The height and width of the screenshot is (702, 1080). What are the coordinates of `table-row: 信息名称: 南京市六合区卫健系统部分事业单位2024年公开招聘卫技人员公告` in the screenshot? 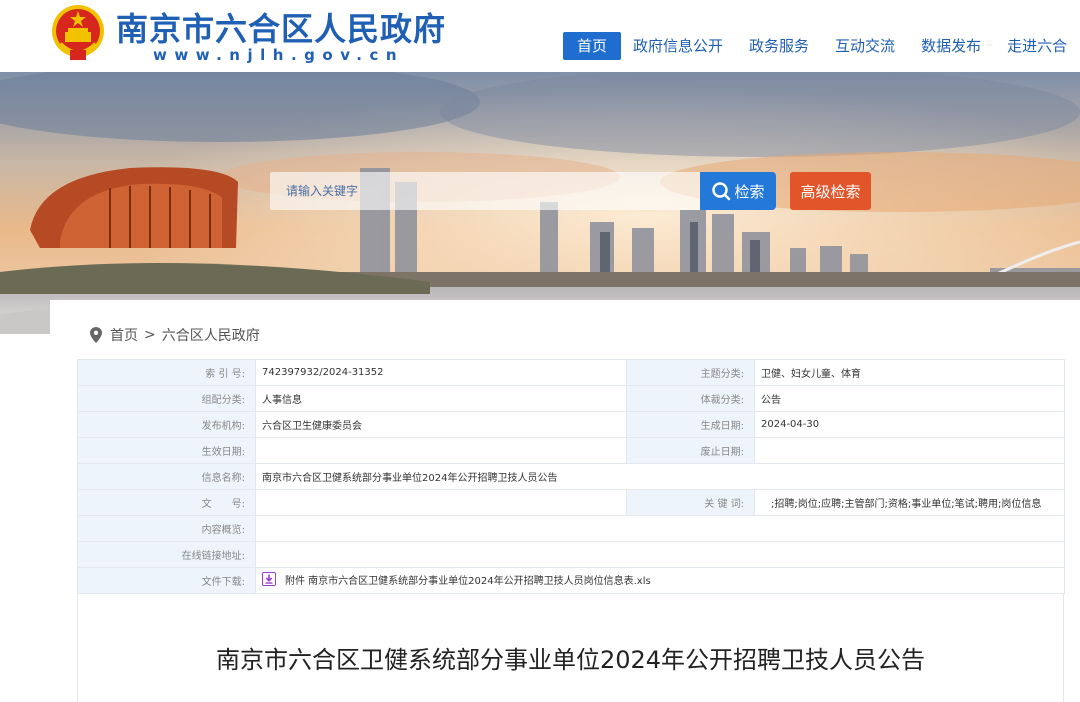 It's located at (571, 476).